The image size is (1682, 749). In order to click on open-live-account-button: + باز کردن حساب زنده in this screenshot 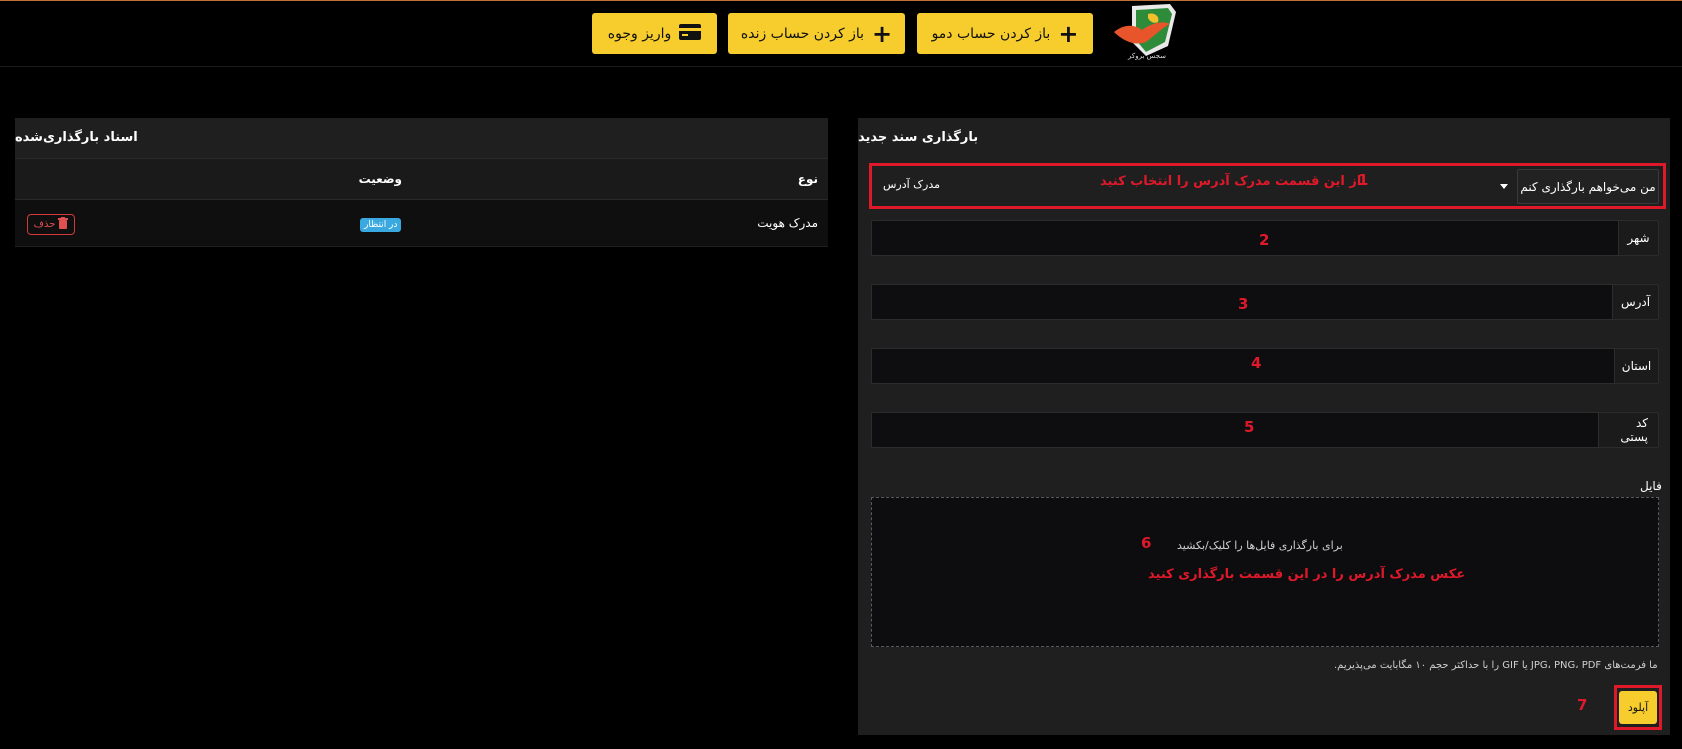, I will do `click(816, 33)`.